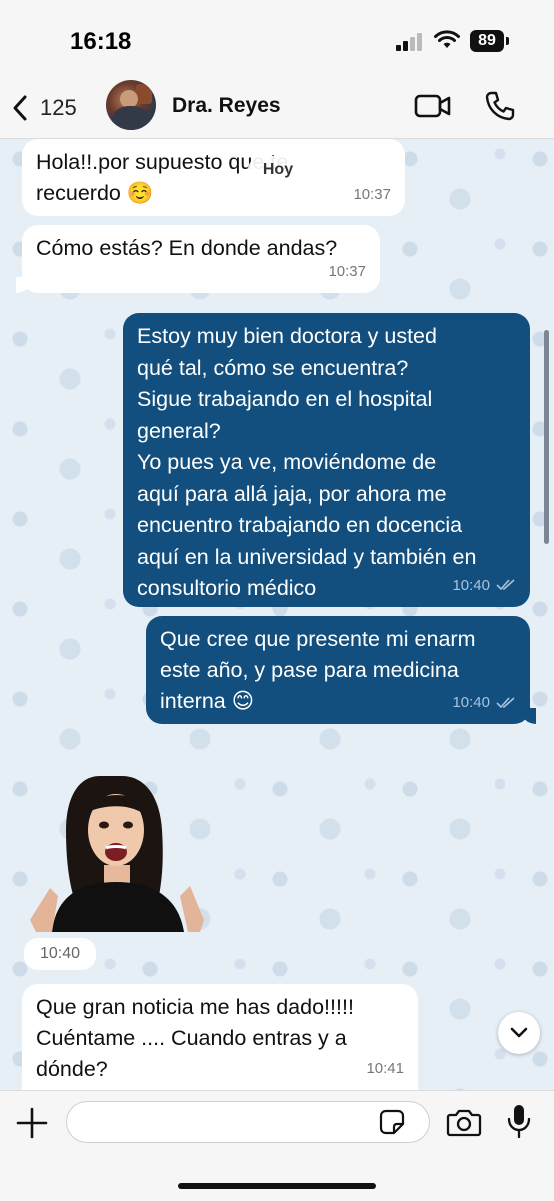 The image size is (554, 1201). What do you see at coordinates (248, 1122) in the screenshot?
I see `message-input` at bounding box center [248, 1122].